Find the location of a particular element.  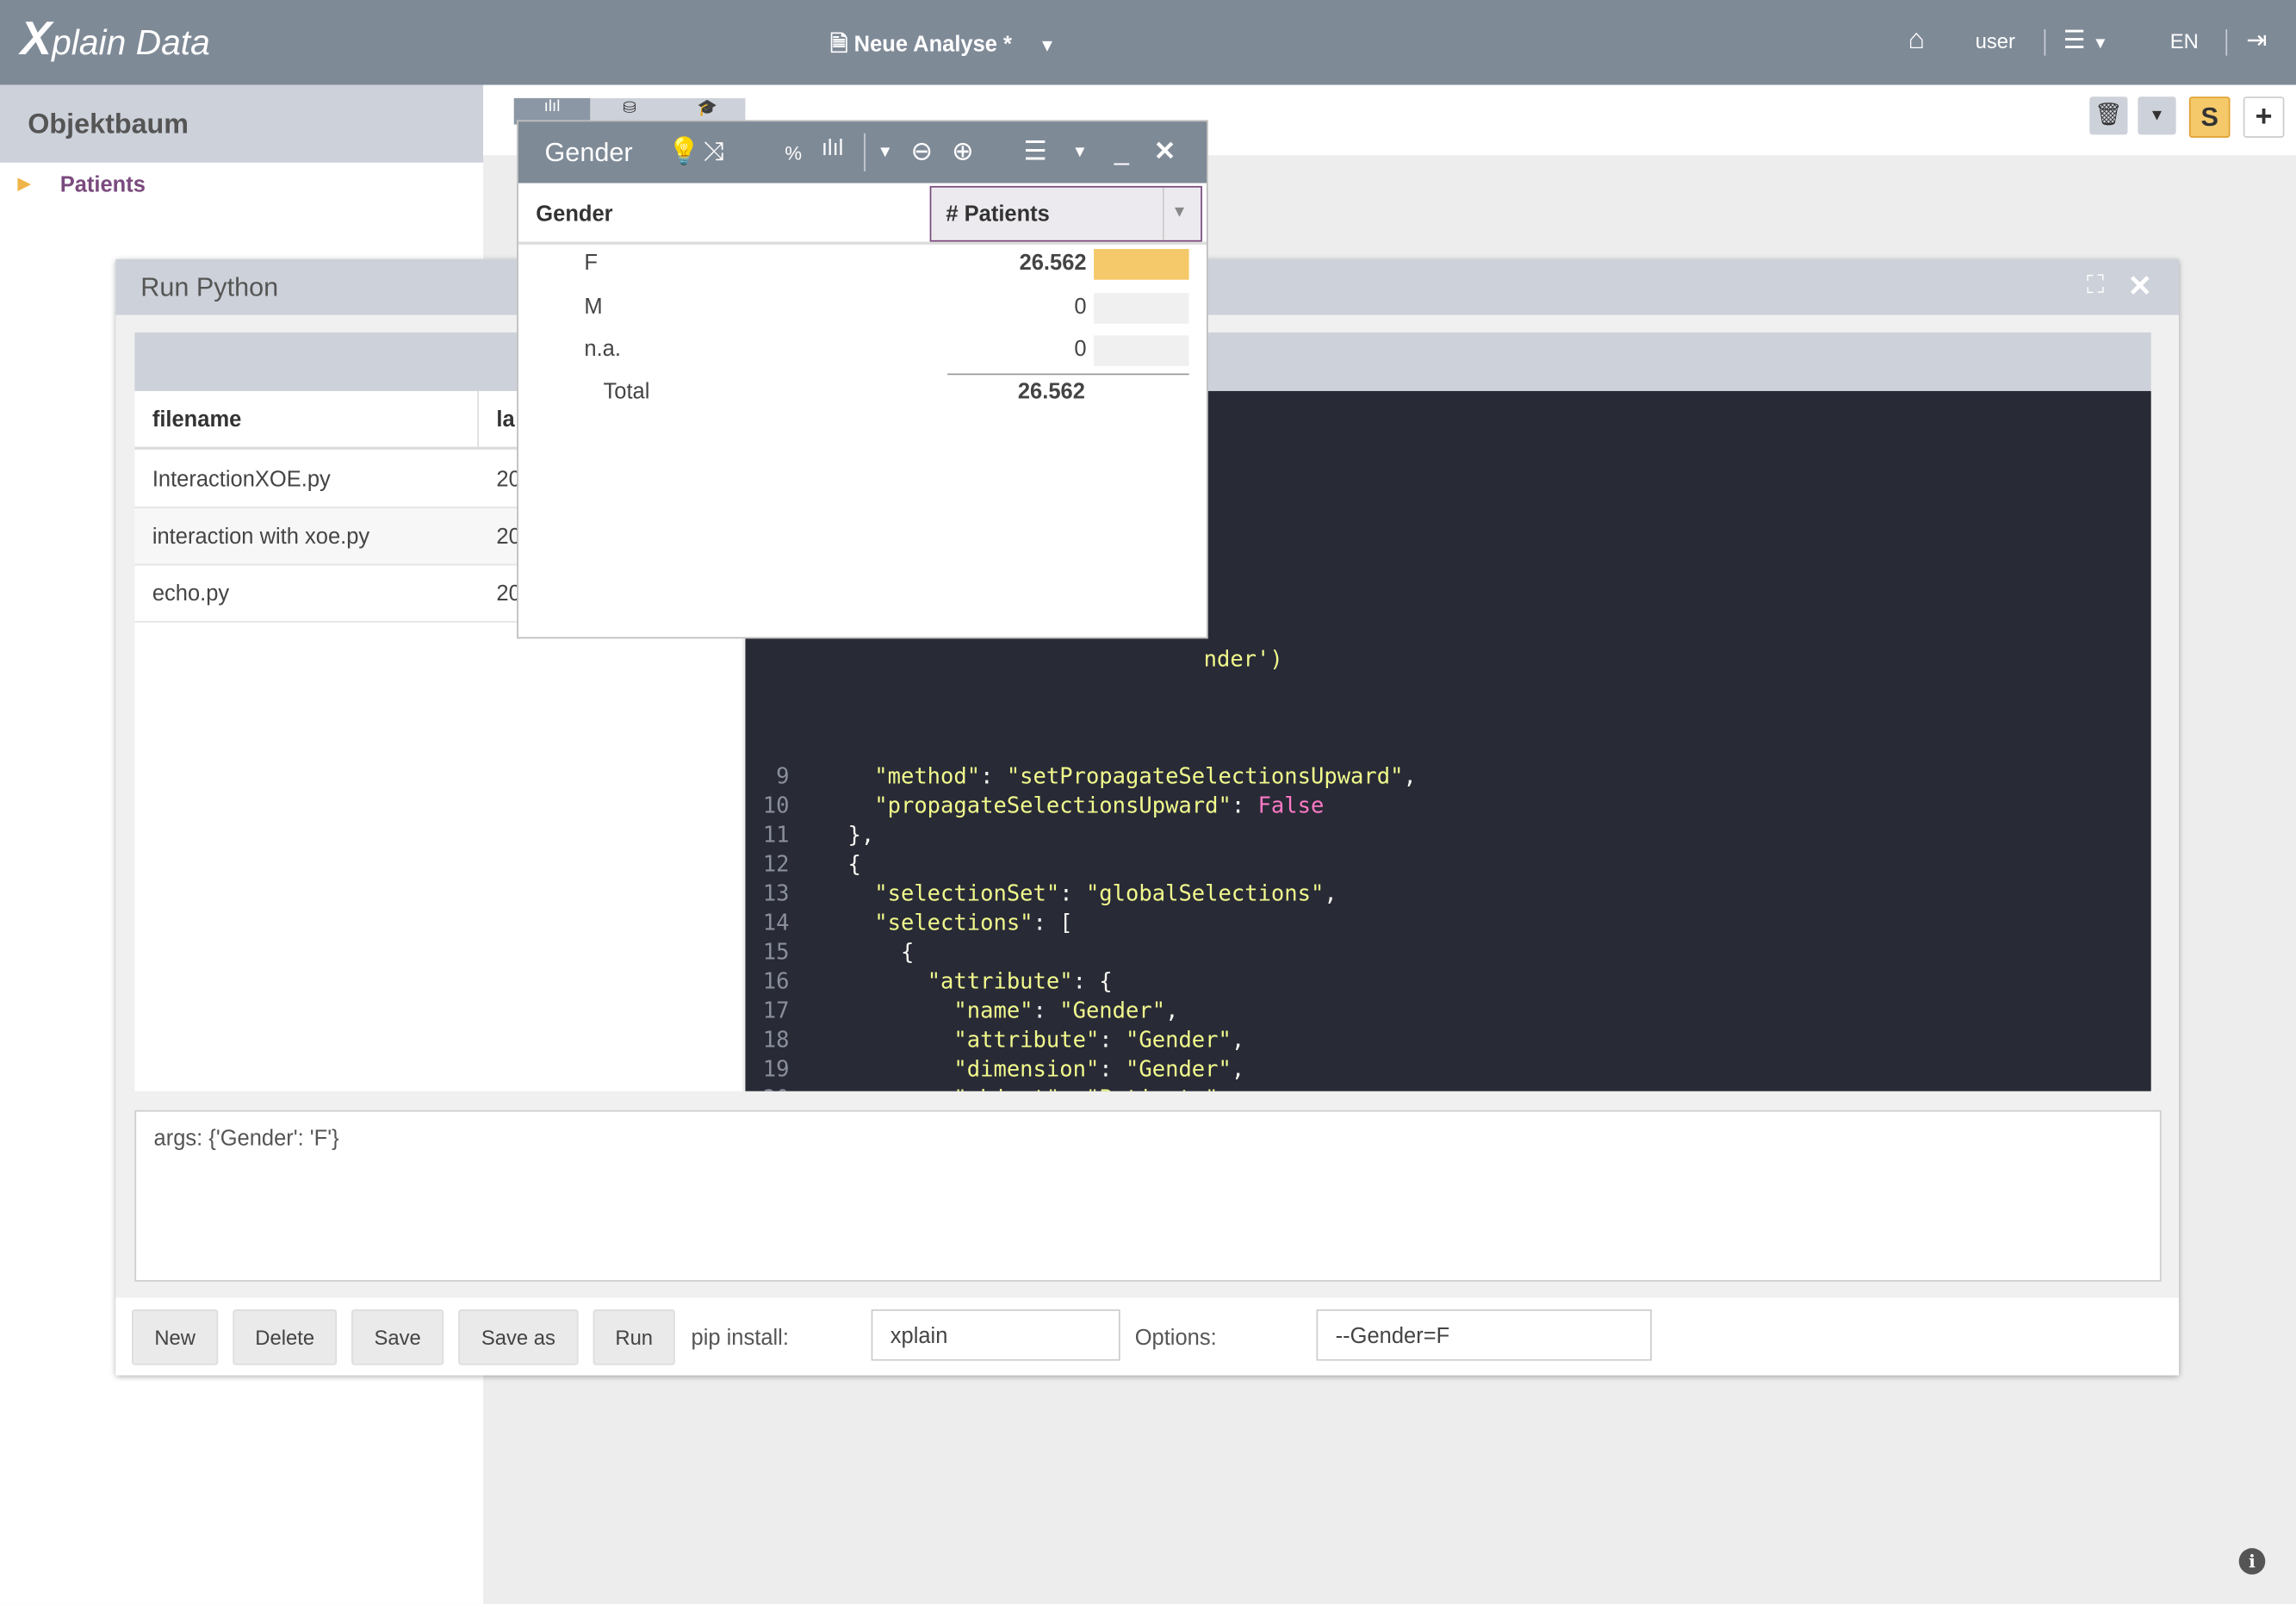

options-input: --Gender=F is located at coordinates (1484, 1335).